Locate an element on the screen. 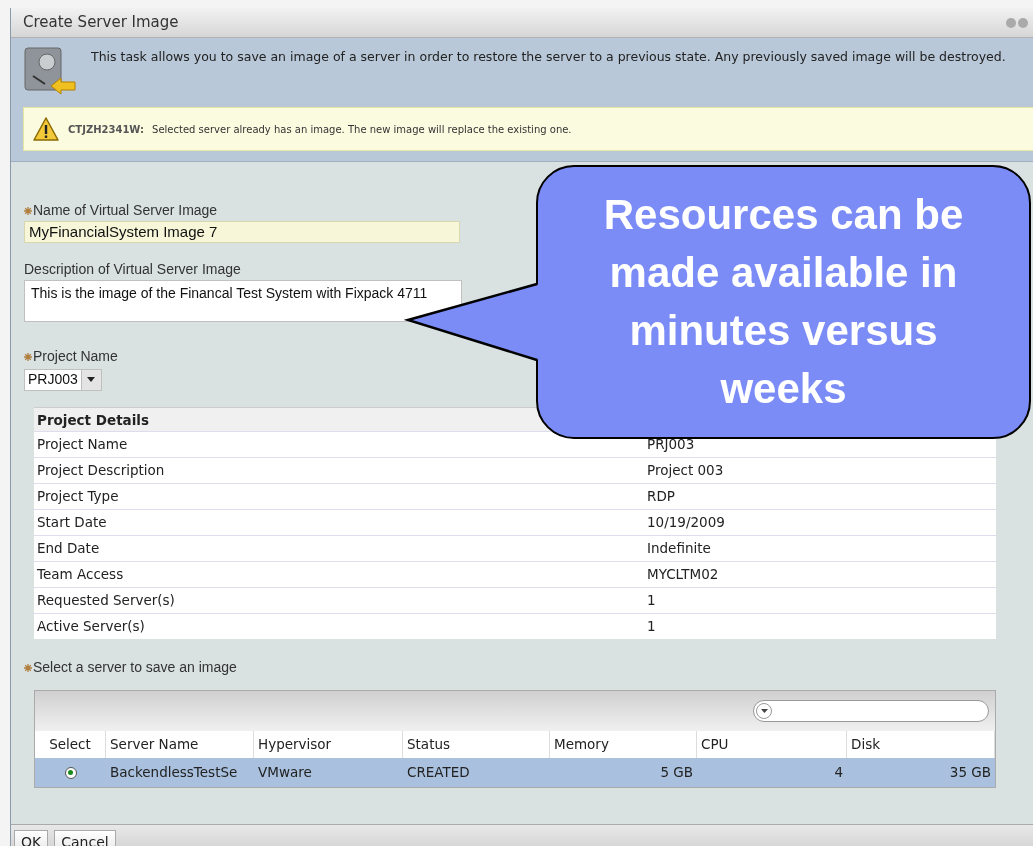 The width and height of the screenshot is (1033, 846). table-cell-text: VMware is located at coordinates (285, 773).